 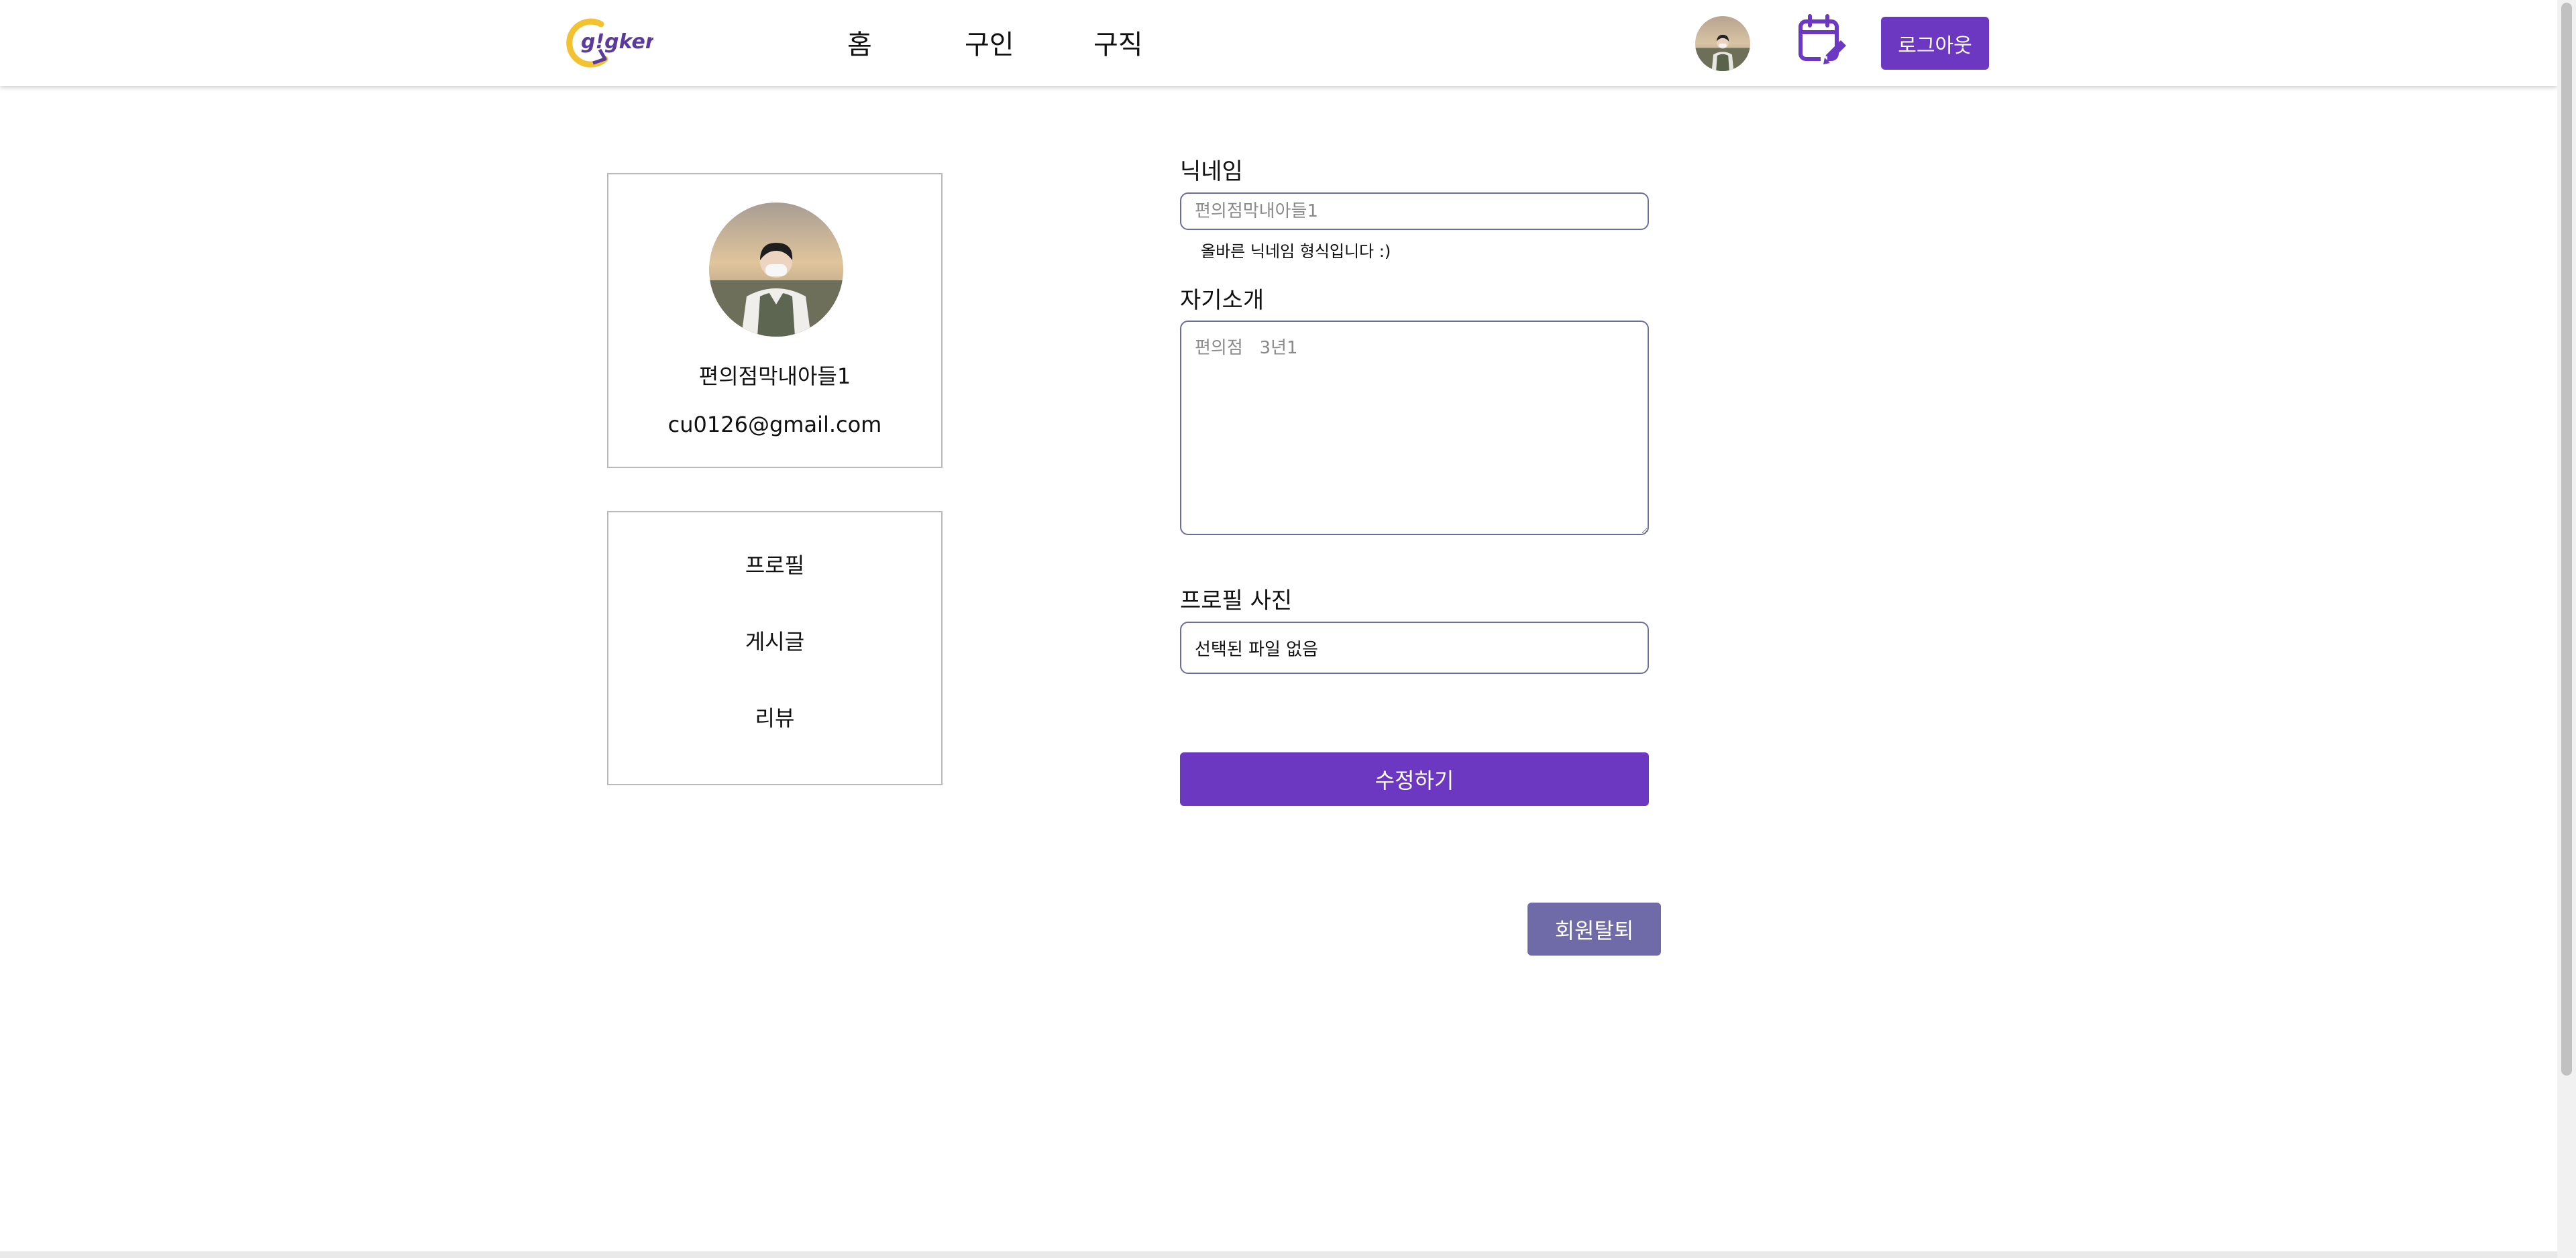 I want to click on profile-card: 편의점막내아들1 cu0126@gmail.com, so click(x=775, y=320).